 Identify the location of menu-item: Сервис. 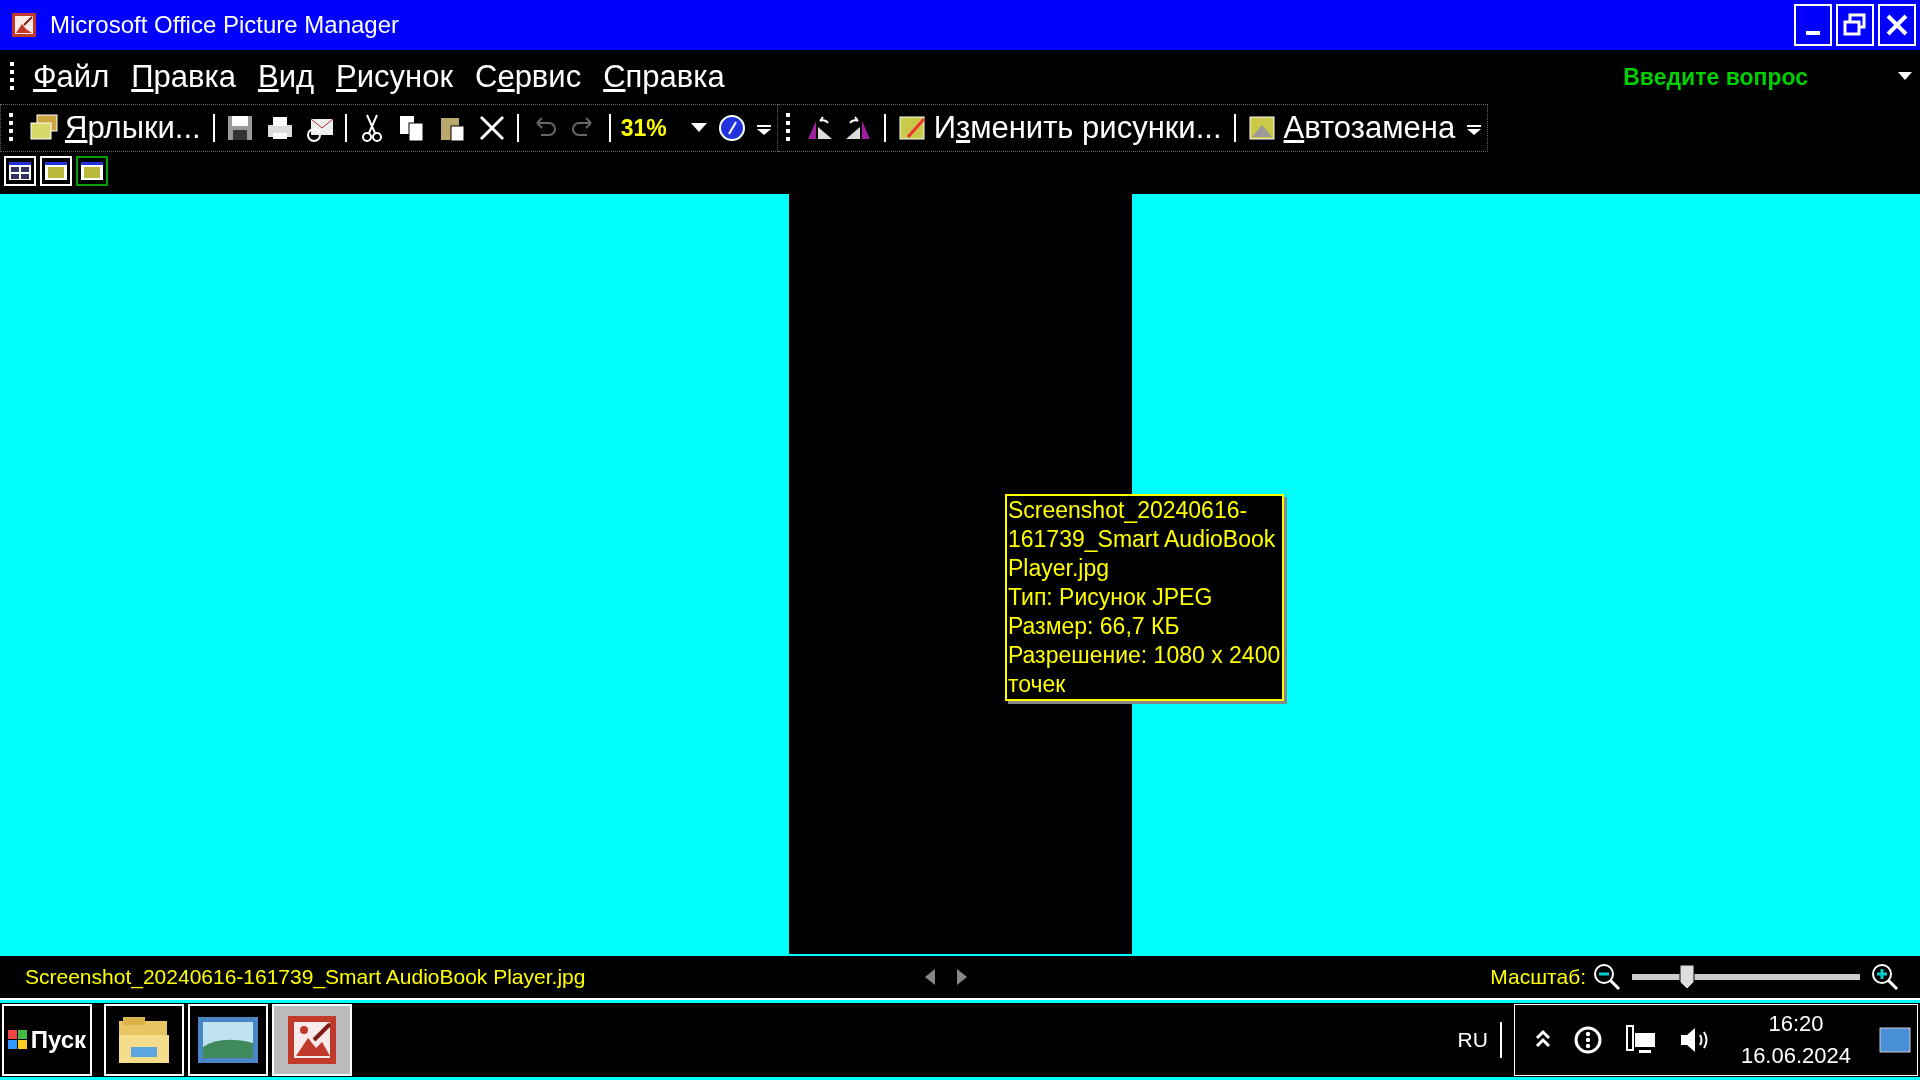
(528, 77).